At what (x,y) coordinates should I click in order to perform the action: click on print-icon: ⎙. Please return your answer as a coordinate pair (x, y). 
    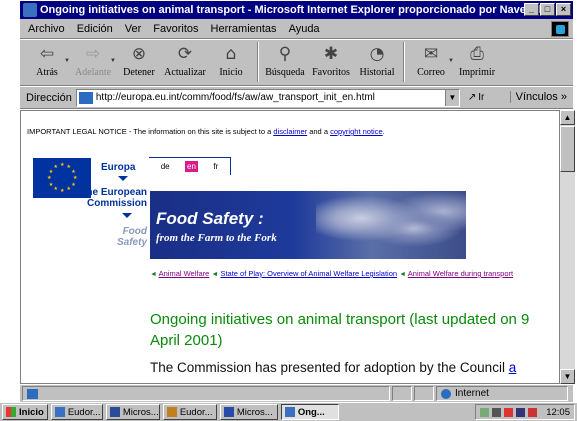
    Looking at the image, I should click on (477, 54).